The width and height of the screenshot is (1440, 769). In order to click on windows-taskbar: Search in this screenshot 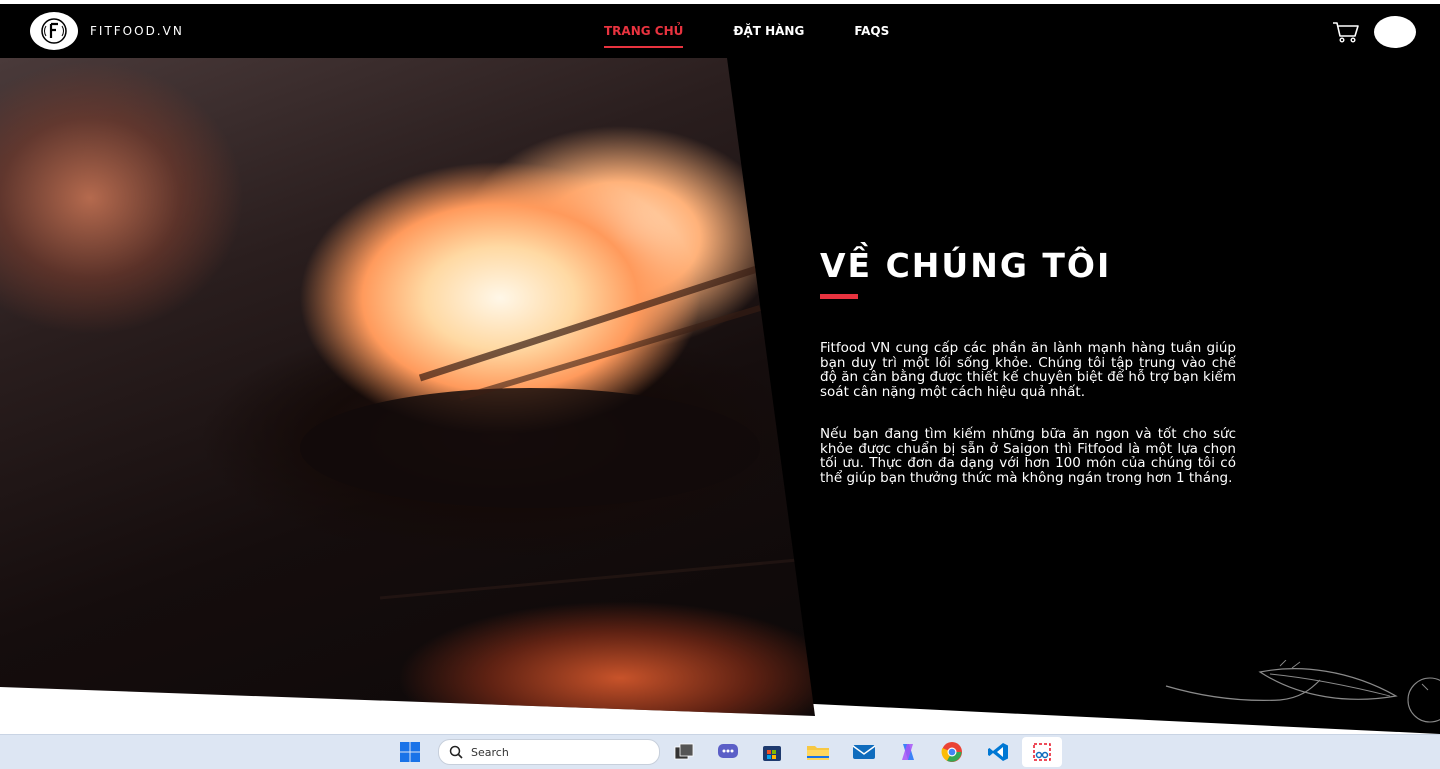, I will do `click(720, 751)`.